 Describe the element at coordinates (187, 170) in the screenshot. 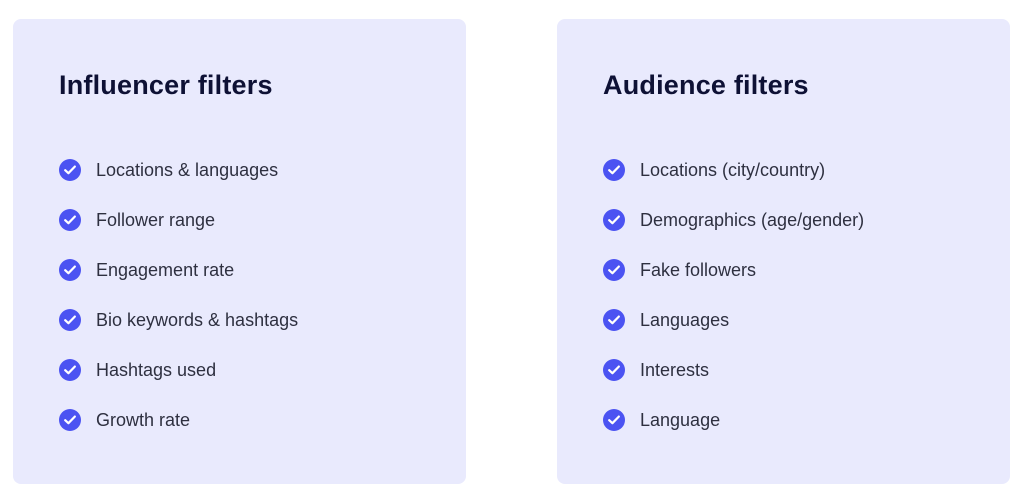

I see `filter-label: Locations & languages` at that location.